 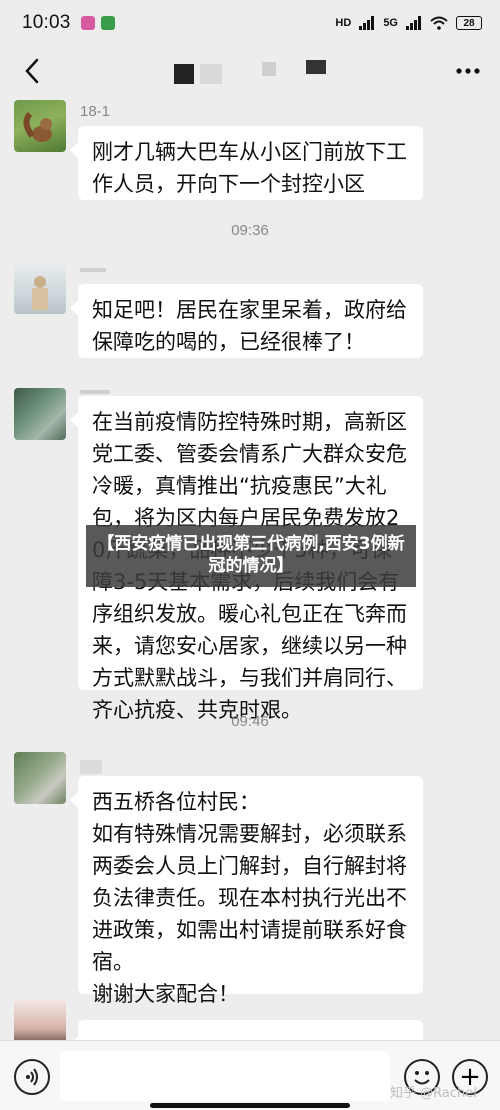 What do you see at coordinates (255, 73) in the screenshot?
I see `chat-title-redacted` at bounding box center [255, 73].